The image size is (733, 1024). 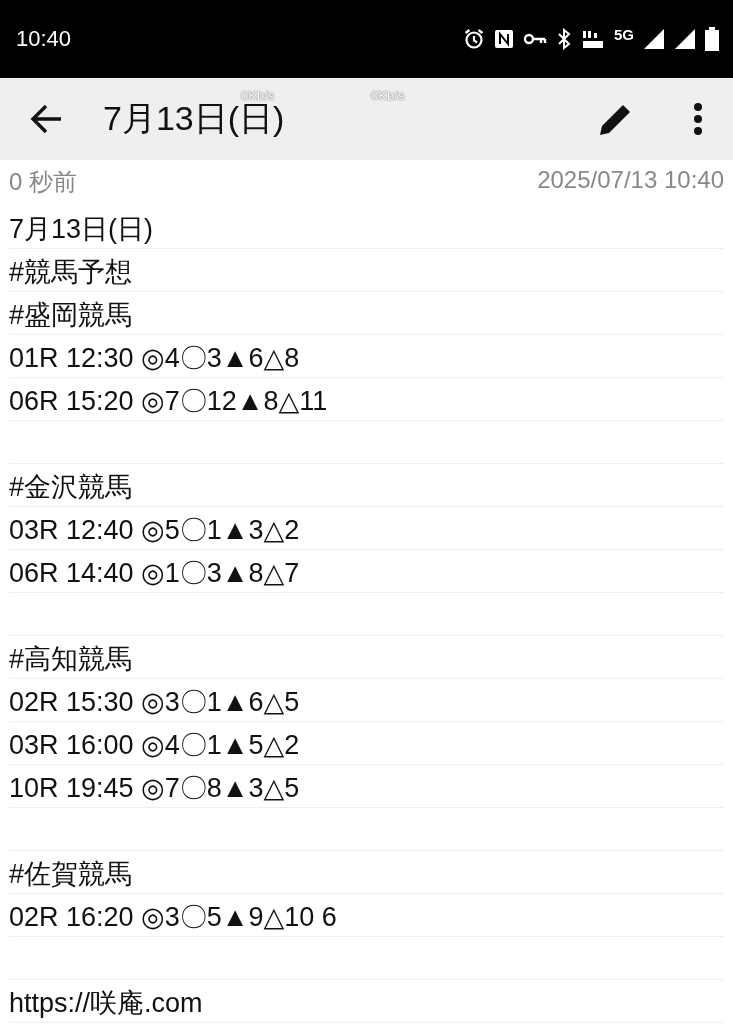 What do you see at coordinates (535, 39) in the screenshot?
I see `key-icon` at bounding box center [535, 39].